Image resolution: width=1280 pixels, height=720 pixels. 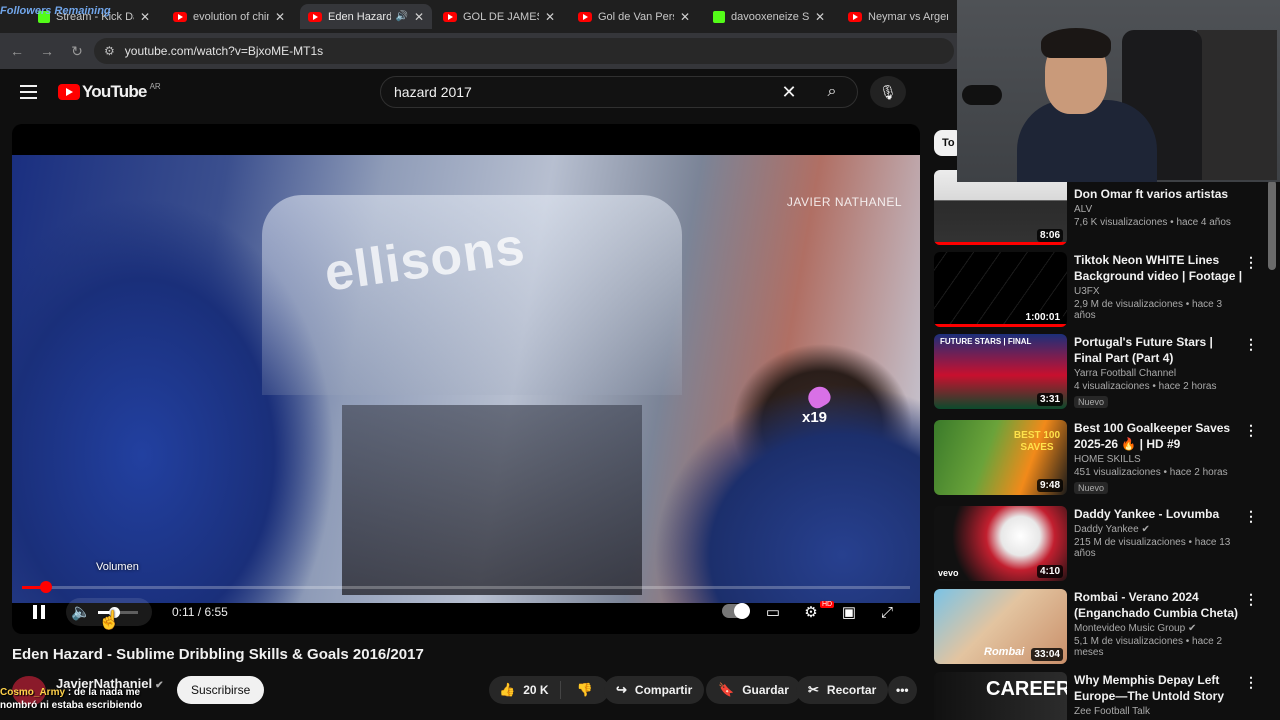 I want to click on recommendation-meta: 451 visualizaciones • hace 2 horas, so click(x=1151, y=472).